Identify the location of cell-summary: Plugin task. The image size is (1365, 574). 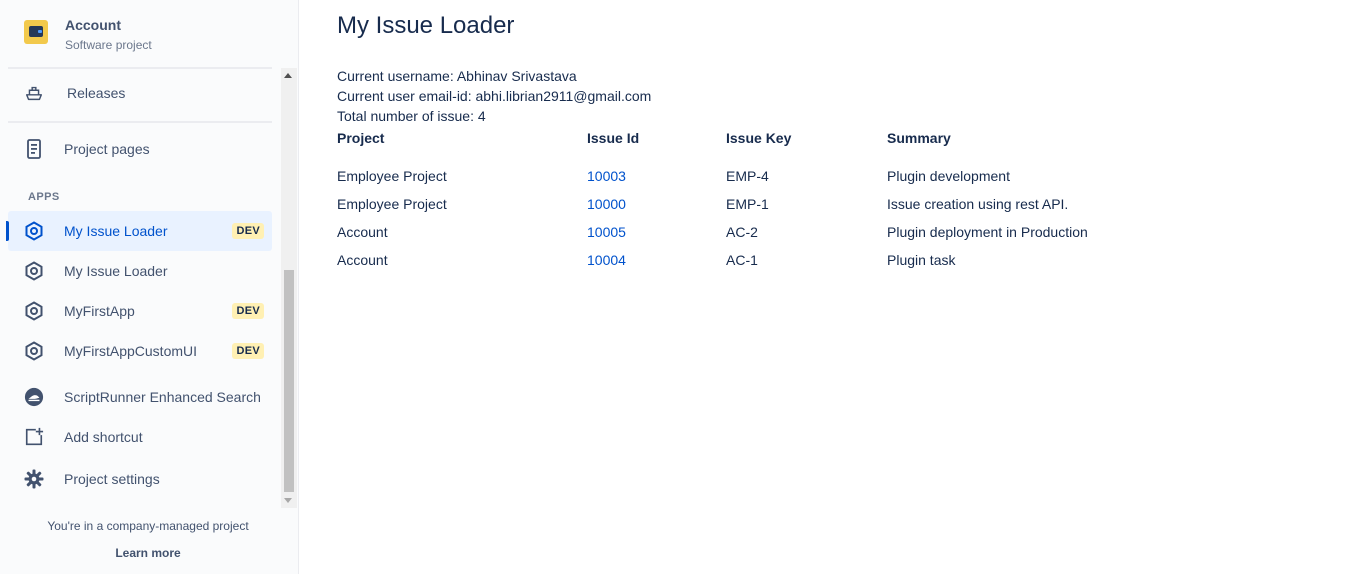
(921, 260).